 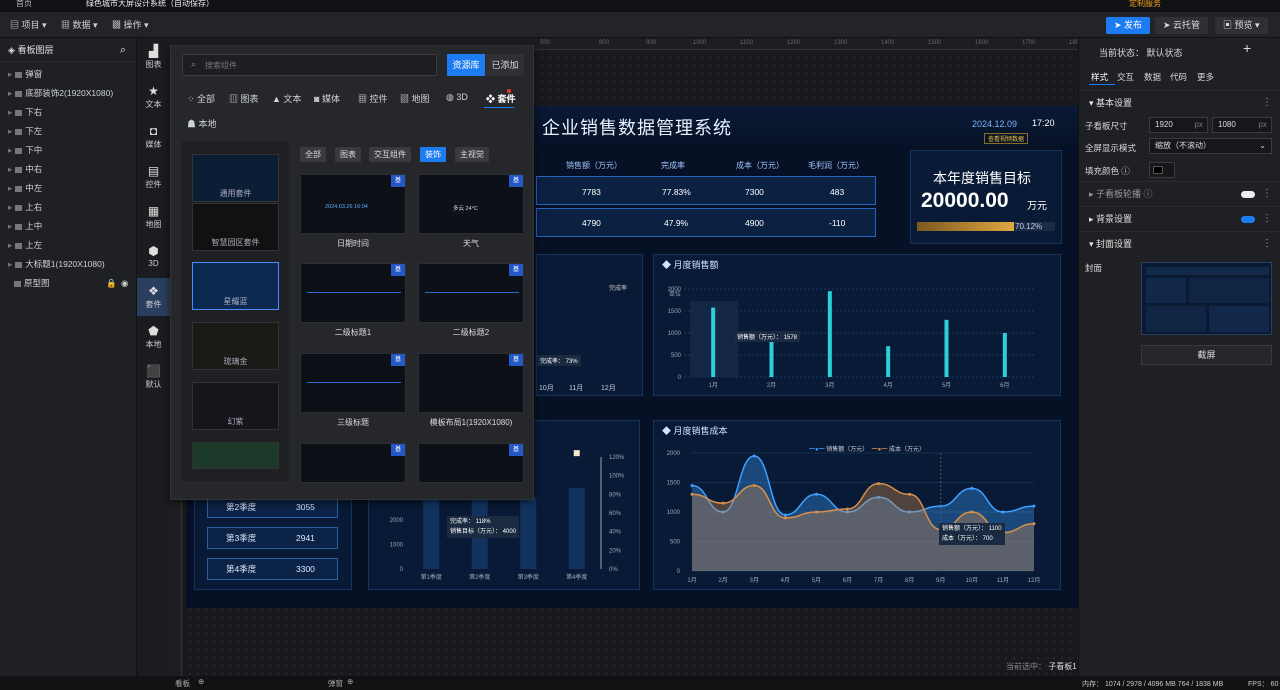 What do you see at coordinates (1178, 77) in the screenshot?
I see `tab-3: 代码` at bounding box center [1178, 77].